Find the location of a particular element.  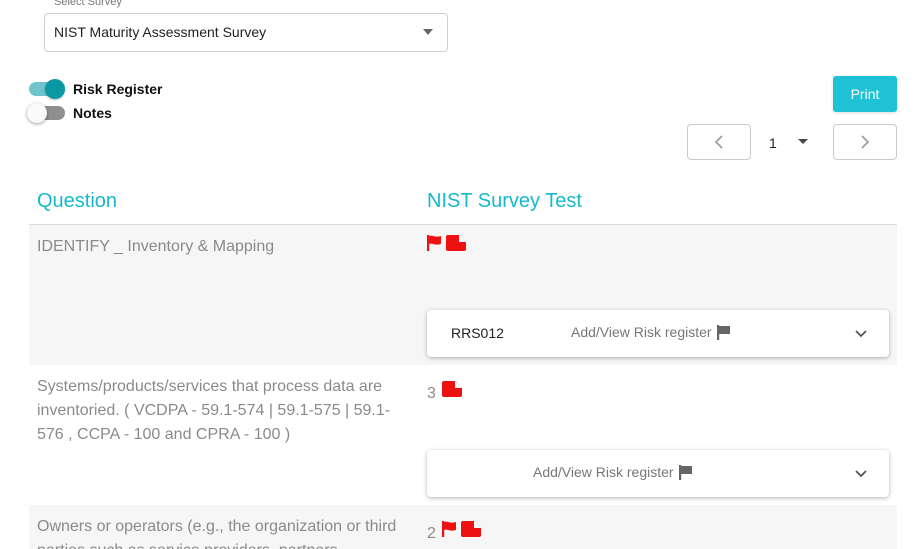

answer-cell: 3 is located at coordinates (444, 389).